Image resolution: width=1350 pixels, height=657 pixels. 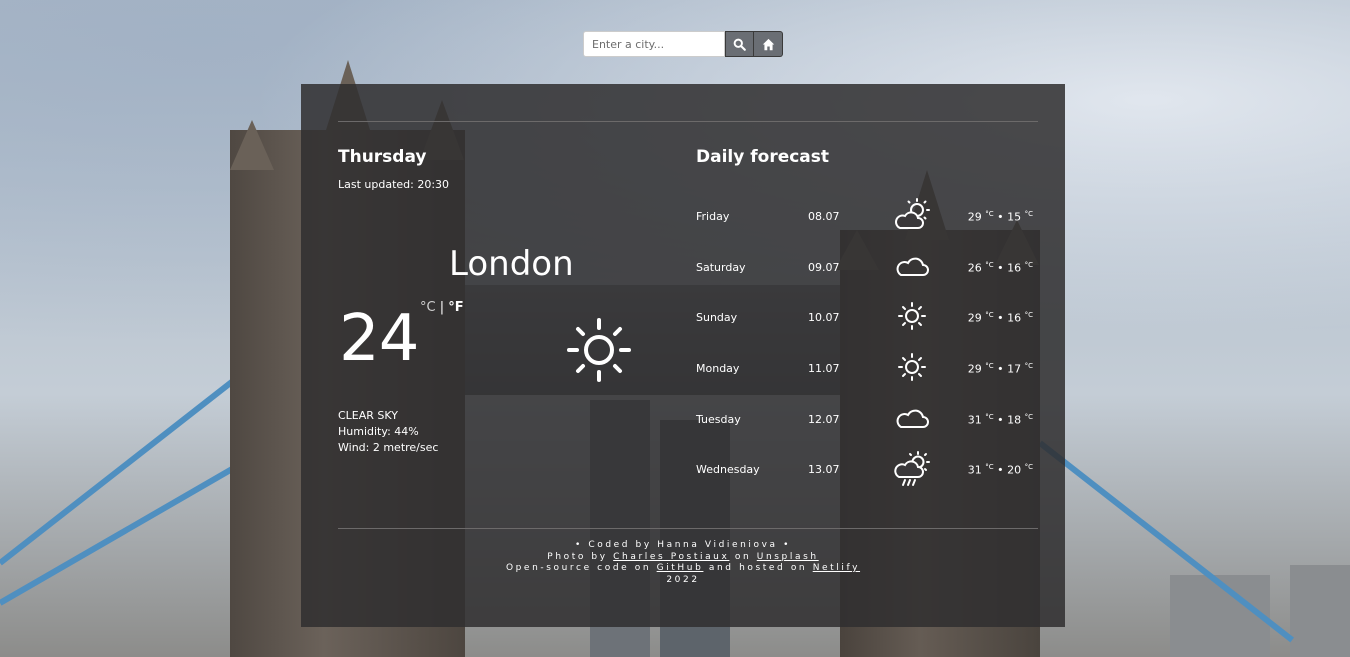 I want to click on unsplash-link: Unsplash, so click(x=788, y=557).